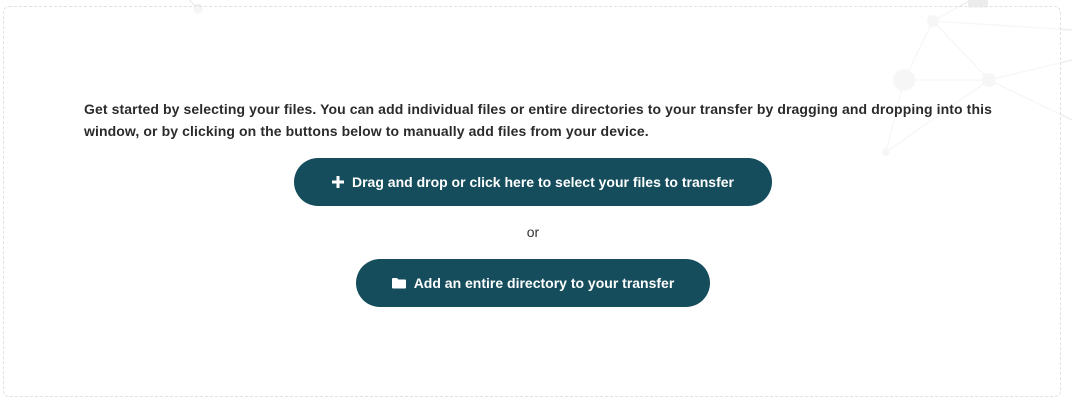 This screenshot has height=404, width=1072. Describe the element at coordinates (398, 283) in the screenshot. I see `folder-icon` at that location.